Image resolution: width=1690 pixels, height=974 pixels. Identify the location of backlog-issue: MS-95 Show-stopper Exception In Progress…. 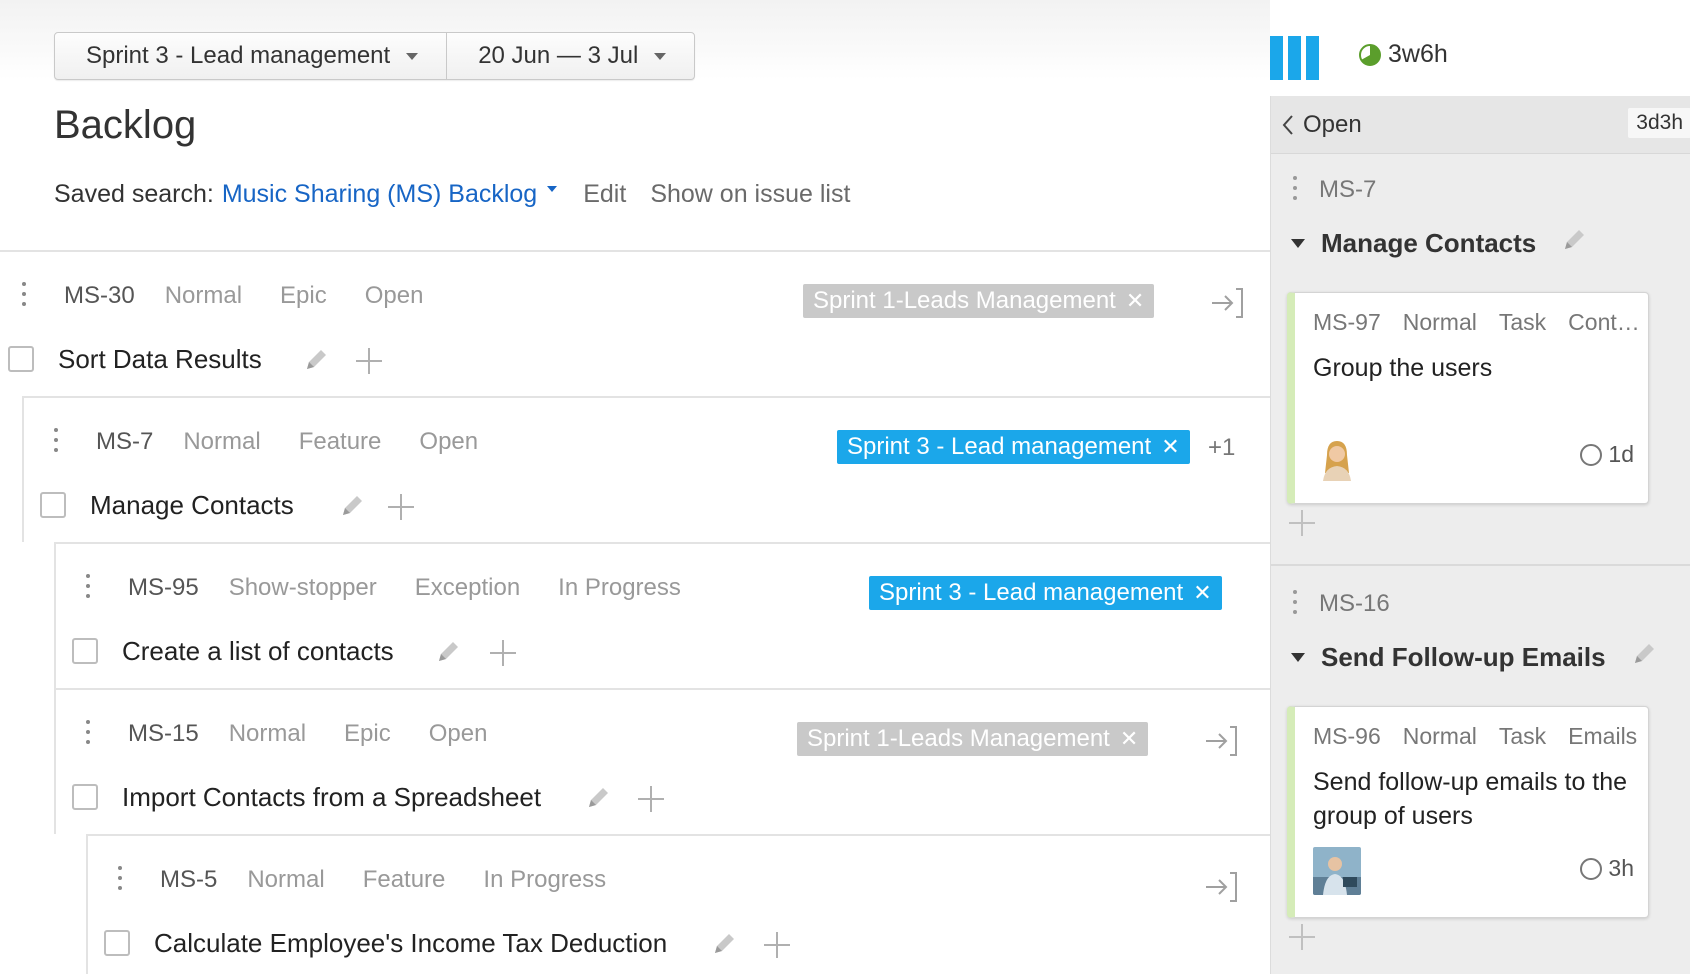
(662, 615).